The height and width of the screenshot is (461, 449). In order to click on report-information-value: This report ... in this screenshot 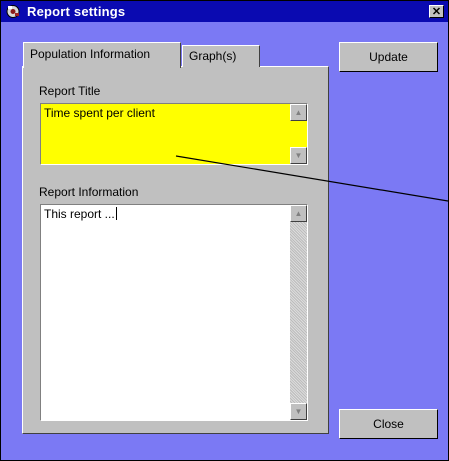, I will do `click(79, 214)`.